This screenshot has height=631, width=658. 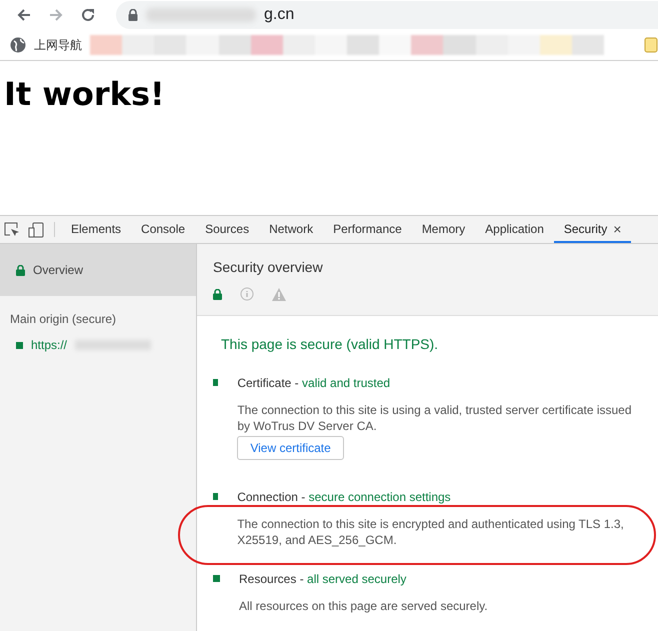 What do you see at coordinates (18, 45) in the screenshot?
I see `globe-icon` at bounding box center [18, 45].